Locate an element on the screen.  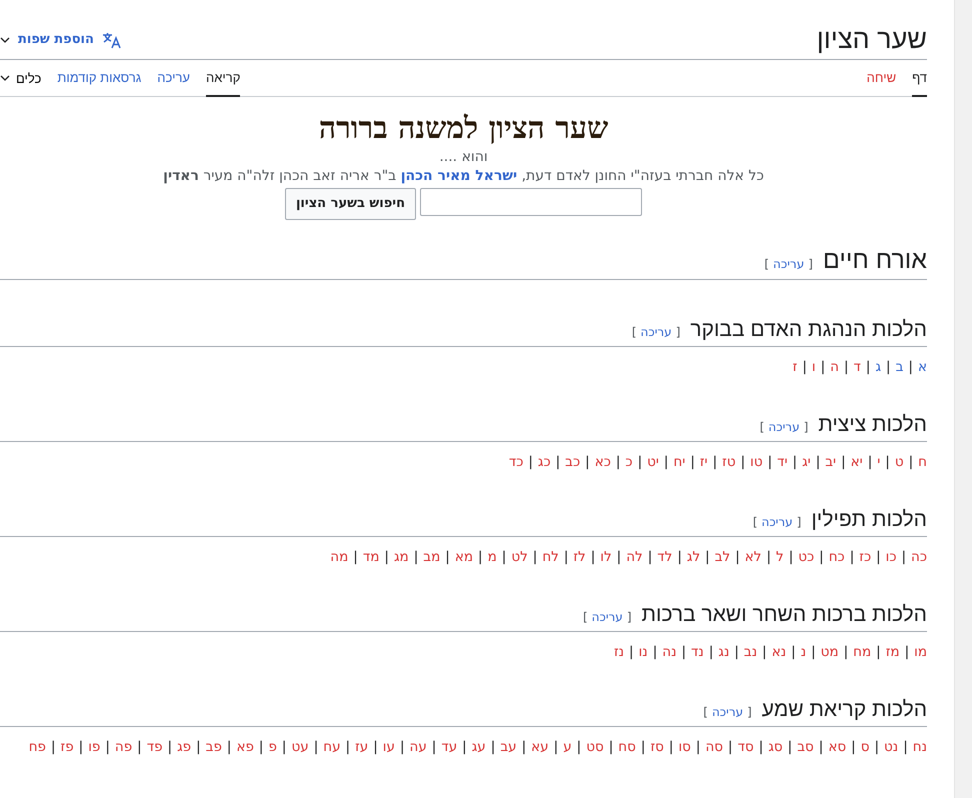
chapter-link: מח is located at coordinates (862, 652).